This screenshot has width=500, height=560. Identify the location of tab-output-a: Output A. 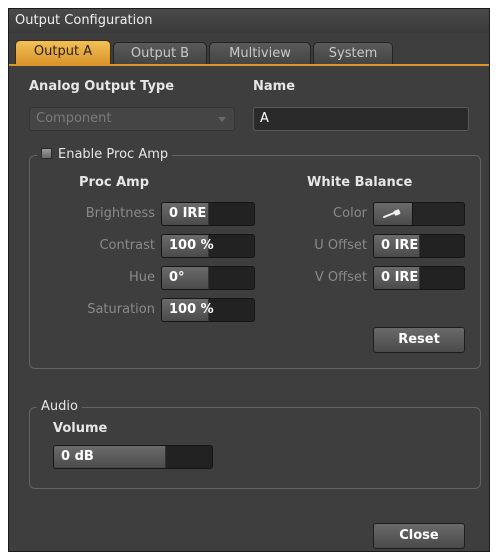
(63, 52).